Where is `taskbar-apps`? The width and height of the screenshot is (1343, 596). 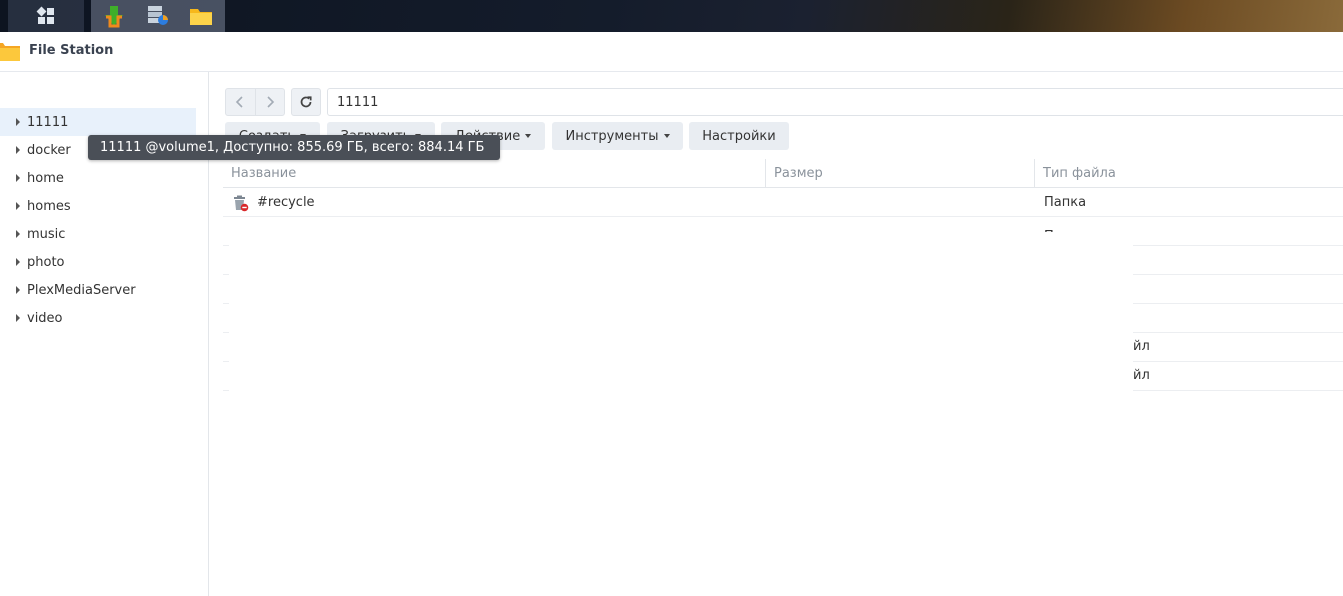
taskbar-apps is located at coordinates (158, 16).